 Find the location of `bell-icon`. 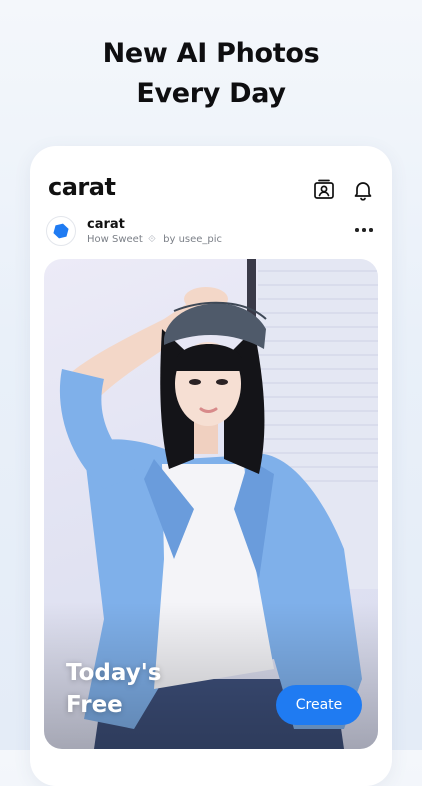

bell-icon is located at coordinates (363, 190).